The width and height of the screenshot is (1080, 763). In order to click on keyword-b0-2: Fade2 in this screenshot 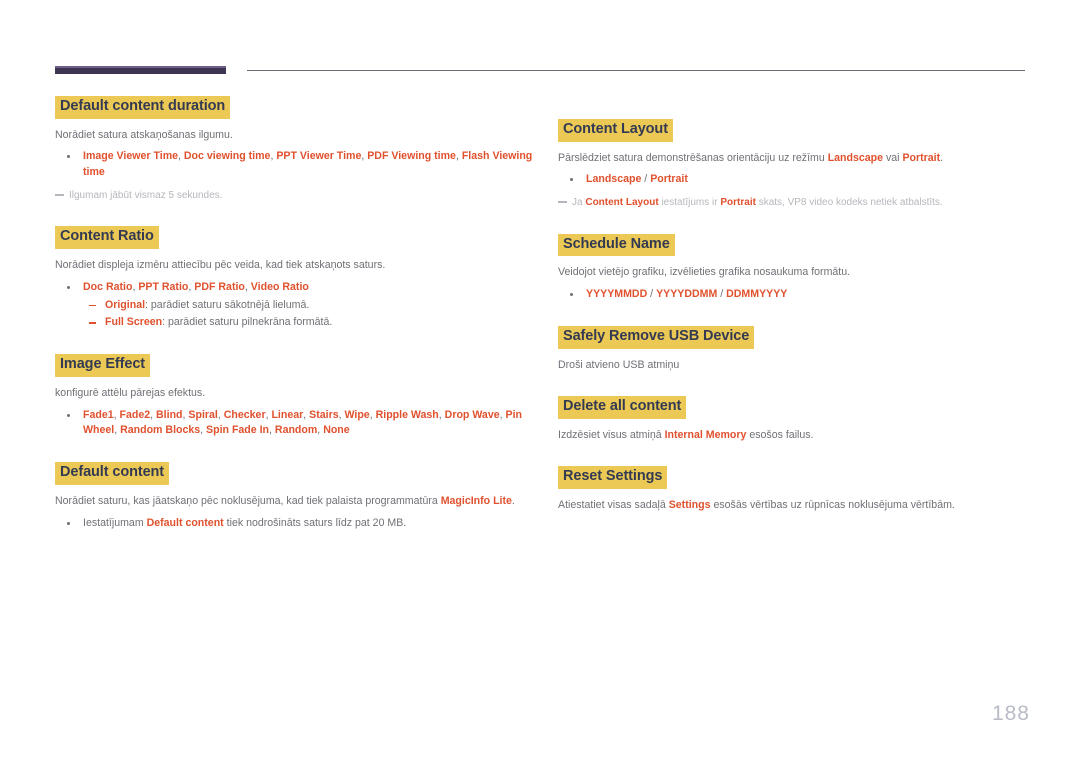, I will do `click(135, 414)`.